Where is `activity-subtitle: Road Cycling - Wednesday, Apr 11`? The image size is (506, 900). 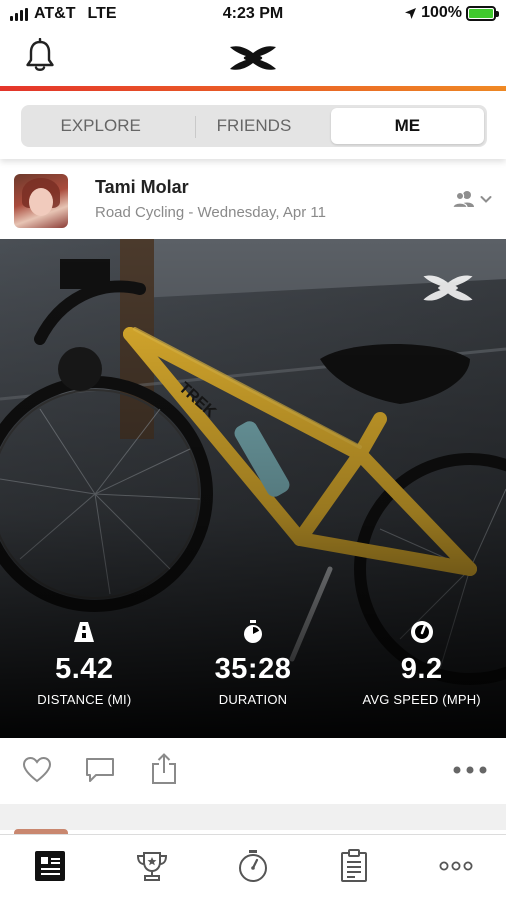
activity-subtitle: Road Cycling - Wednesday, Apr 11 is located at coordinates (210, 212).